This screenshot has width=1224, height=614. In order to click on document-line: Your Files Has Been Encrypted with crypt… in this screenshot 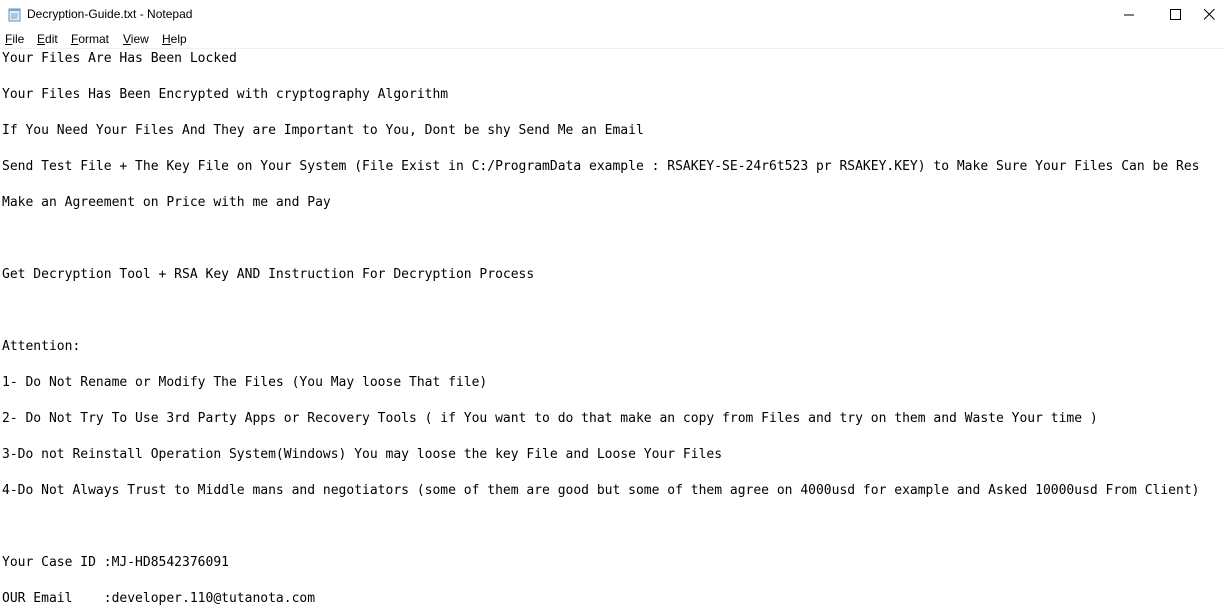, I will do `click(225, 94)`.